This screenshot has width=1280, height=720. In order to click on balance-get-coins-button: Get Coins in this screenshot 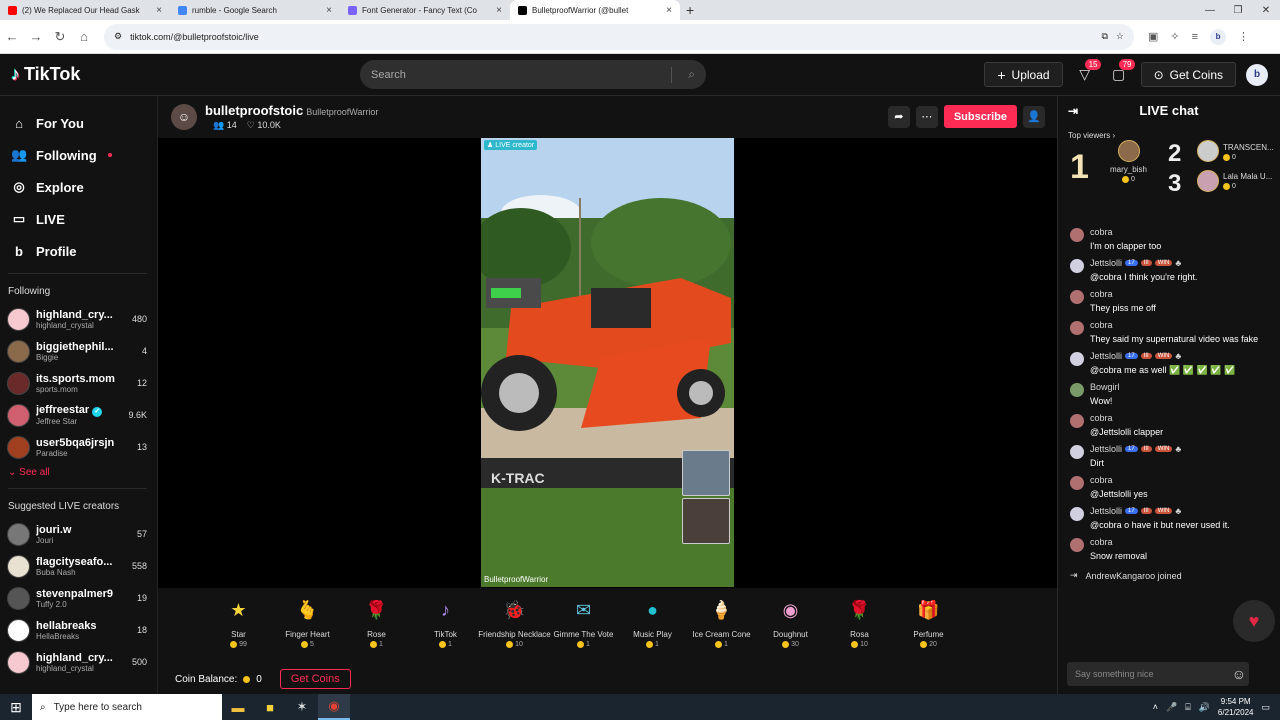, I will do `click(315, 679)`.